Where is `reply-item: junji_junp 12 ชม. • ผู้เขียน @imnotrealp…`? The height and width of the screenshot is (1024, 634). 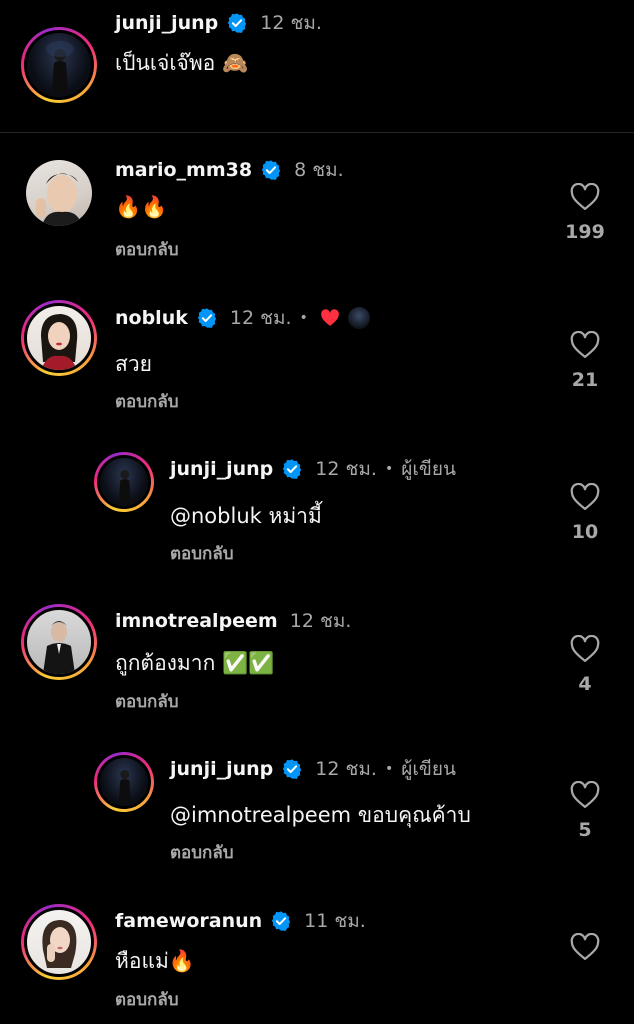
reply-item: junji_junp 12 ชม. • ผู้เขียน @imnotrealp… is located at coordinates (317, 807).